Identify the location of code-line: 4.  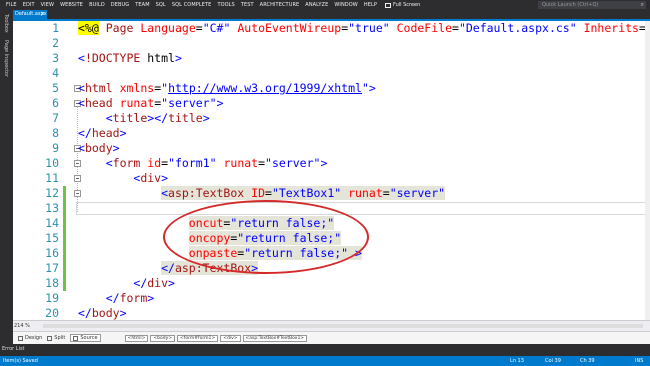
(331, 73).